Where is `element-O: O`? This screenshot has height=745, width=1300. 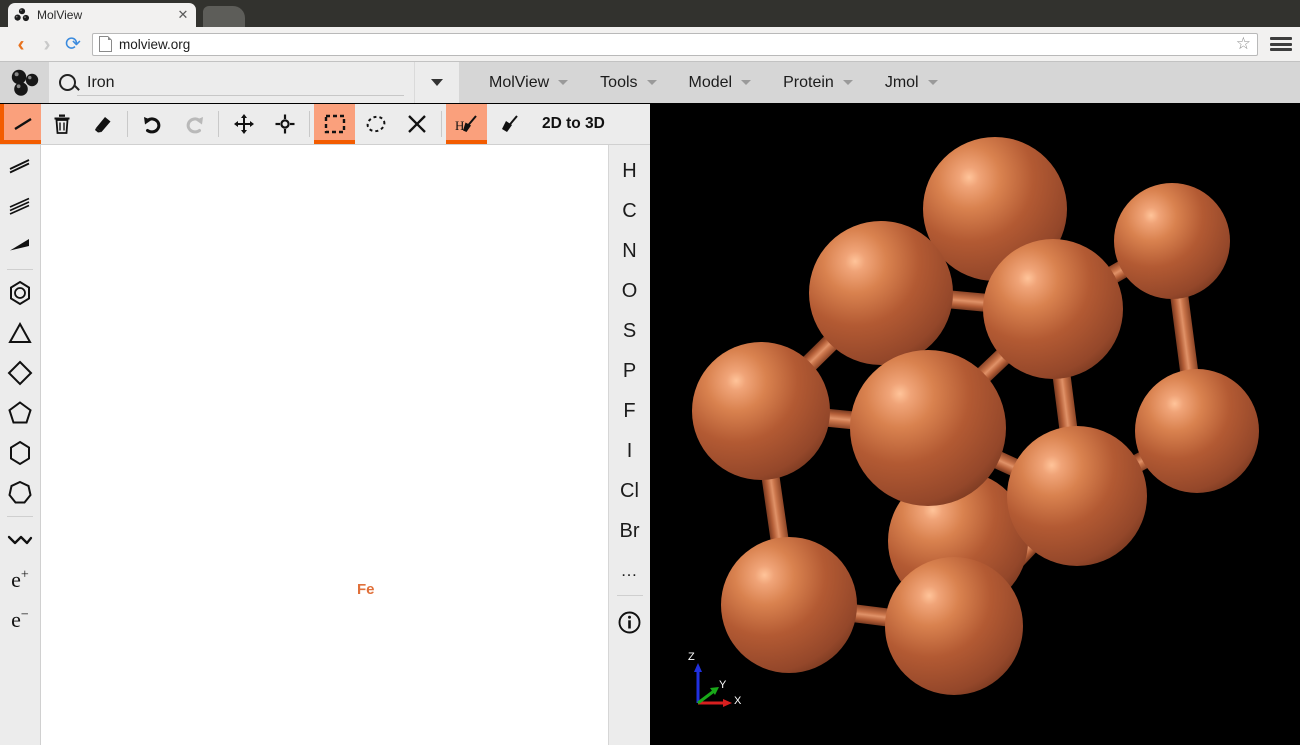
element-O: O is located at coordinates (629, 291).